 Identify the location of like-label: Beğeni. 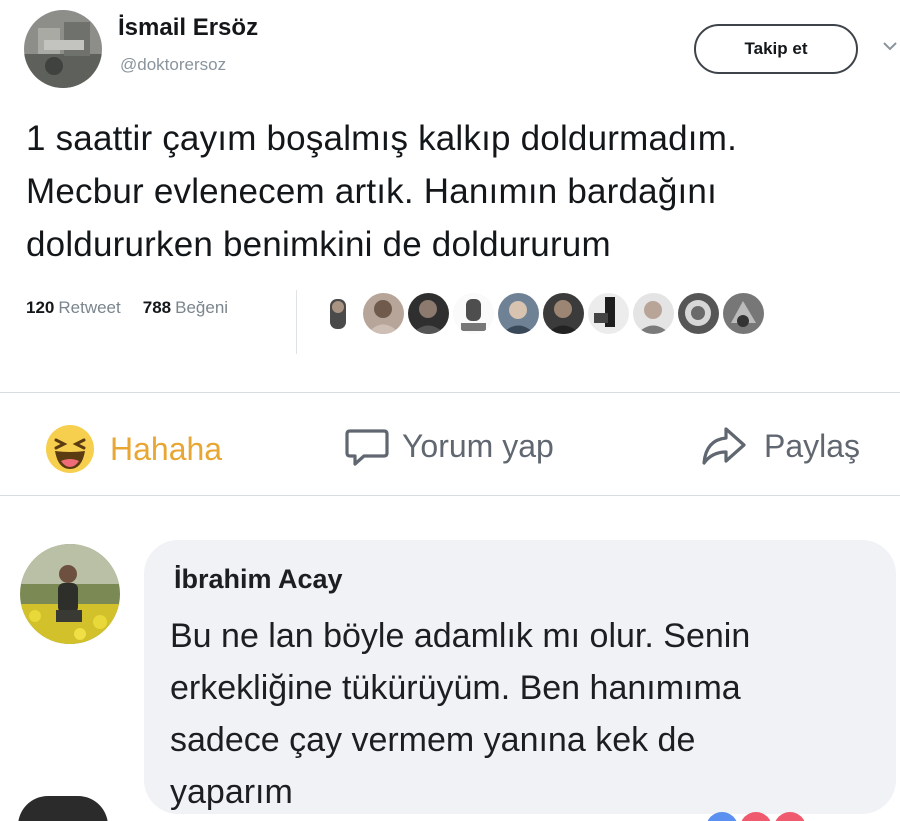
(201, 308).